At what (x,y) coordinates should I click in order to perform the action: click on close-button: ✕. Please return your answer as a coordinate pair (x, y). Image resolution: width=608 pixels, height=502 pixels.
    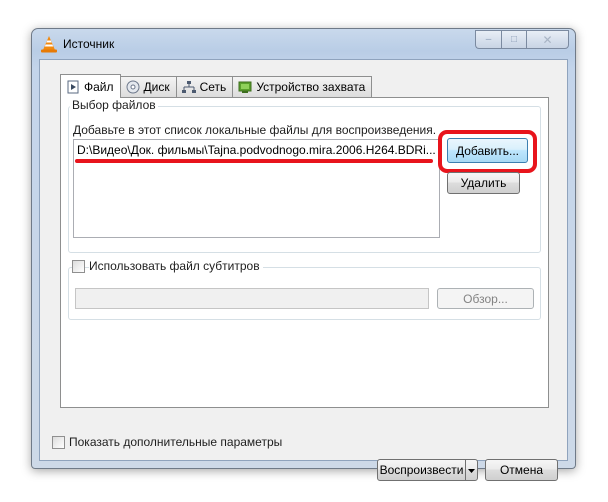
    Looking at the image, I should click on (547, 39).